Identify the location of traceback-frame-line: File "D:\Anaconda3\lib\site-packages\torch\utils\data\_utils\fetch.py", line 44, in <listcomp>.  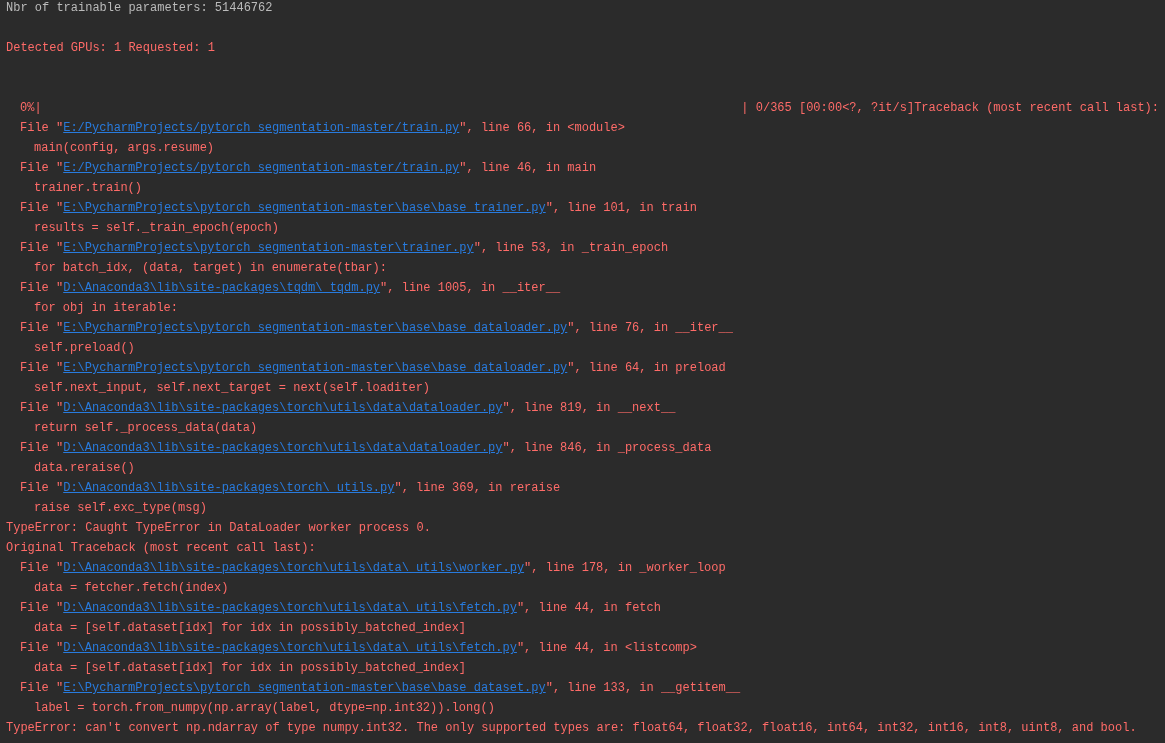
(358, 648).